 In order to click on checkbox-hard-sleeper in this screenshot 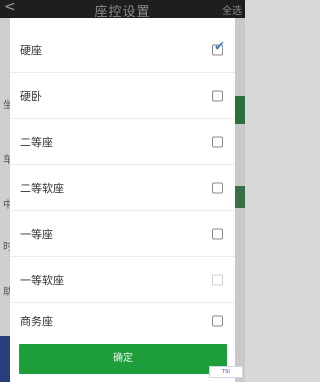, I will do `click(217, 95)`.